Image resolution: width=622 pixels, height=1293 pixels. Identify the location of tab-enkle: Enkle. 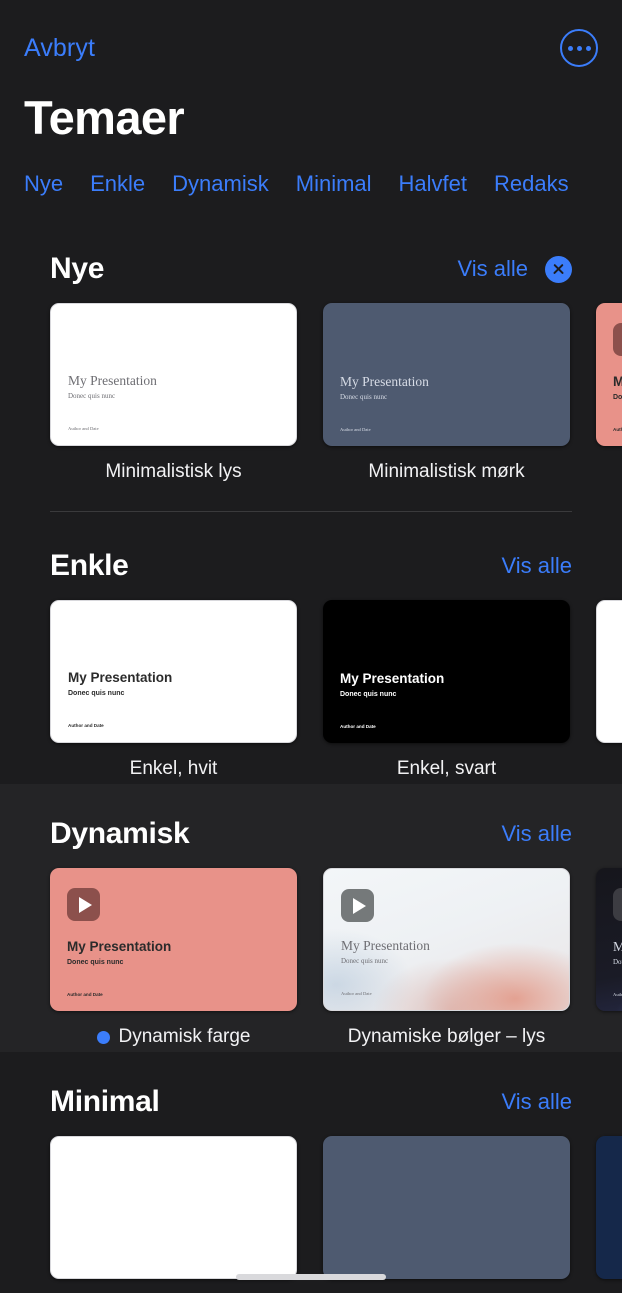
(117, 184).